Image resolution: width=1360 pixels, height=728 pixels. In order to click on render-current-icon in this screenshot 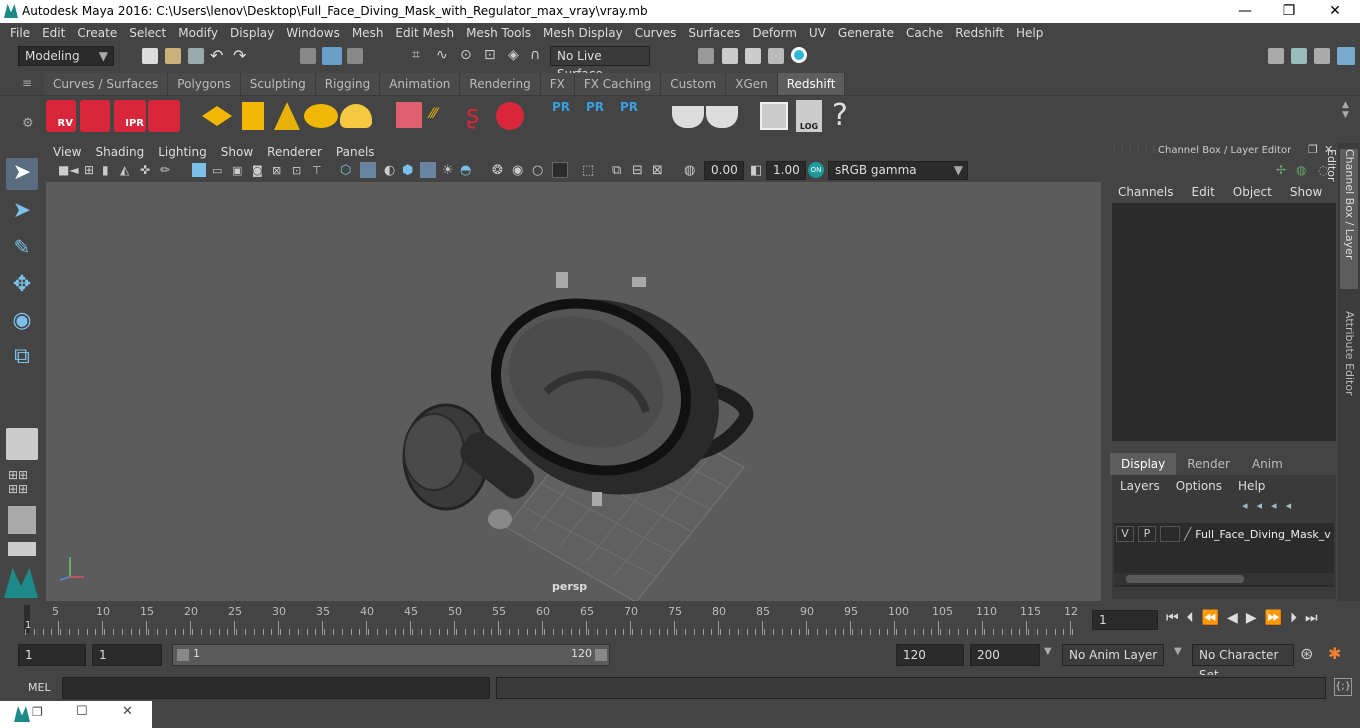, I will do `click(730, 56)`.